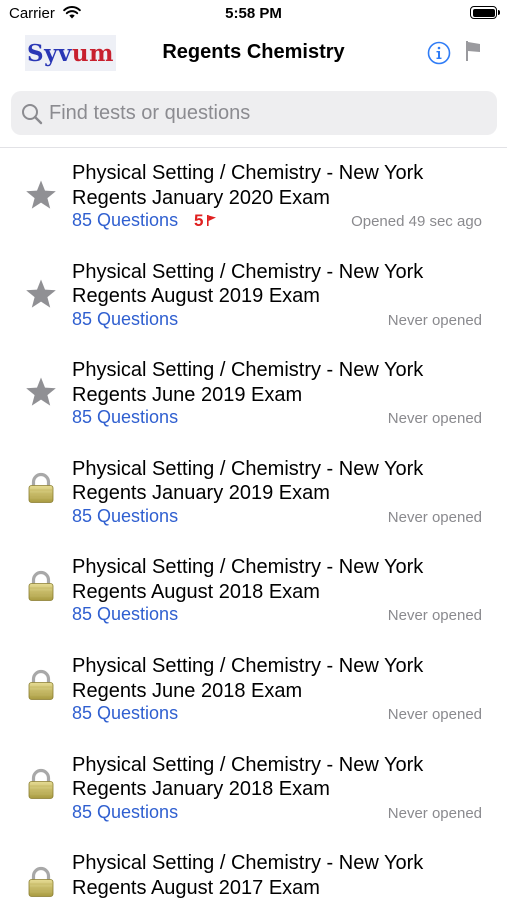  I want to click on clock: 5:58 PM, so click(253, 13).